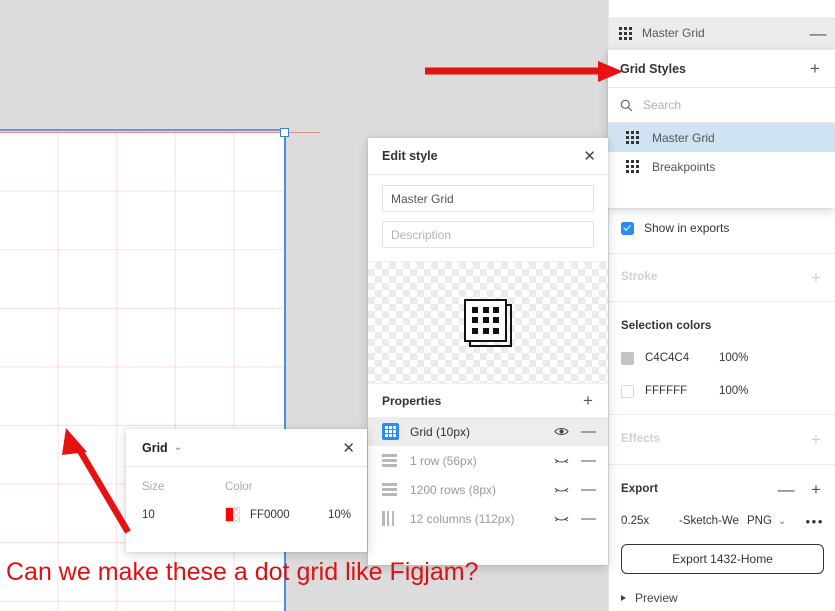 The image size is (835, 611). What do you see at coordinates (666, 326) in the screenshot?
I see `selection-colors-title: Selection colors` at bounding box center [666, 326].